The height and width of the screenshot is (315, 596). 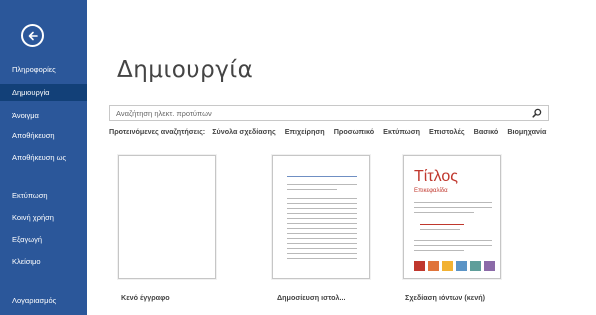 I want to click on sidebar-item-info: Πληροφορίες, so click(x=43, y=70).